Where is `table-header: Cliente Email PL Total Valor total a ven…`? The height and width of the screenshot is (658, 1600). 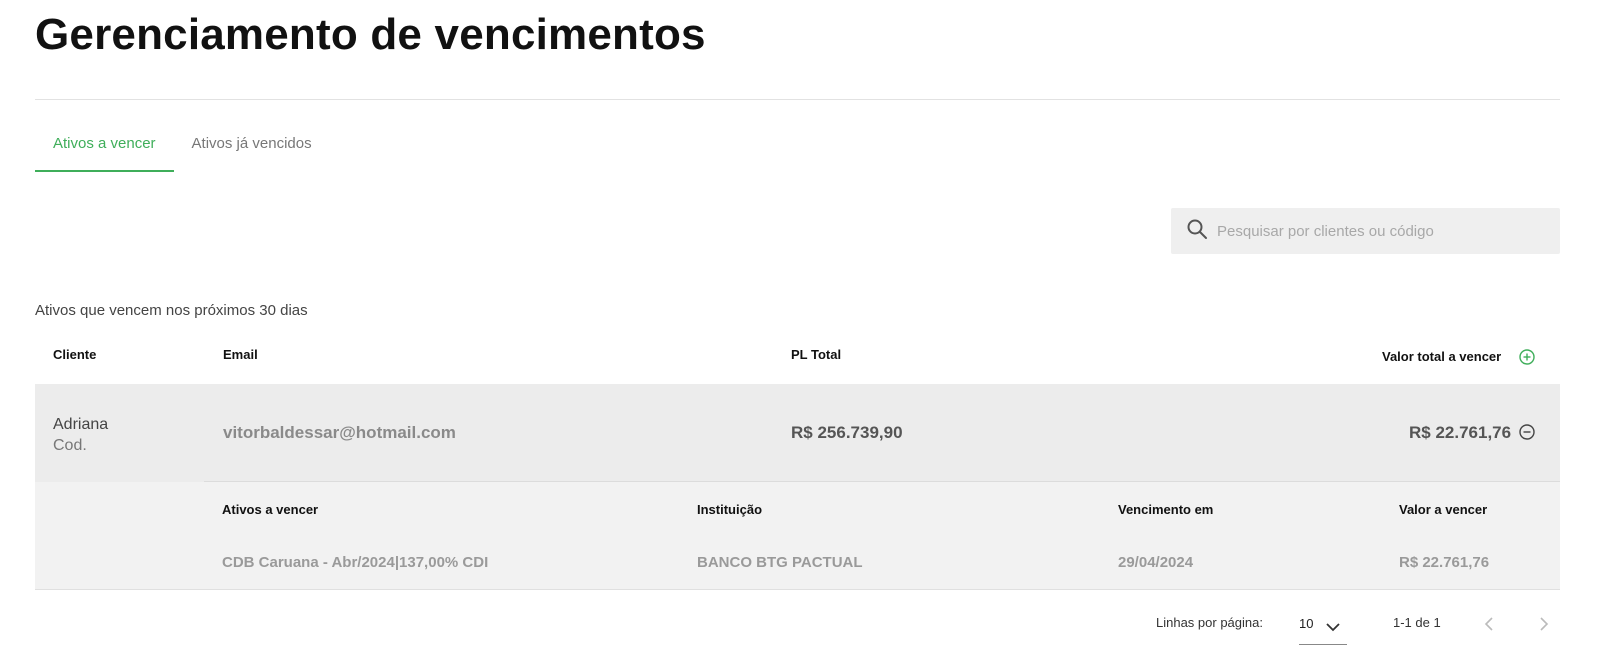
table-header: Cliente Email PL Total Valor total a ven… is located at coordinates (797, 360).